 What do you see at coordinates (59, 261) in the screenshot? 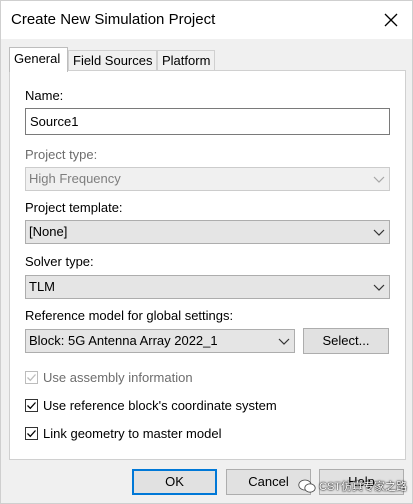
I see `solver-type-label: Solver type:` at bounding box center [59, 261].